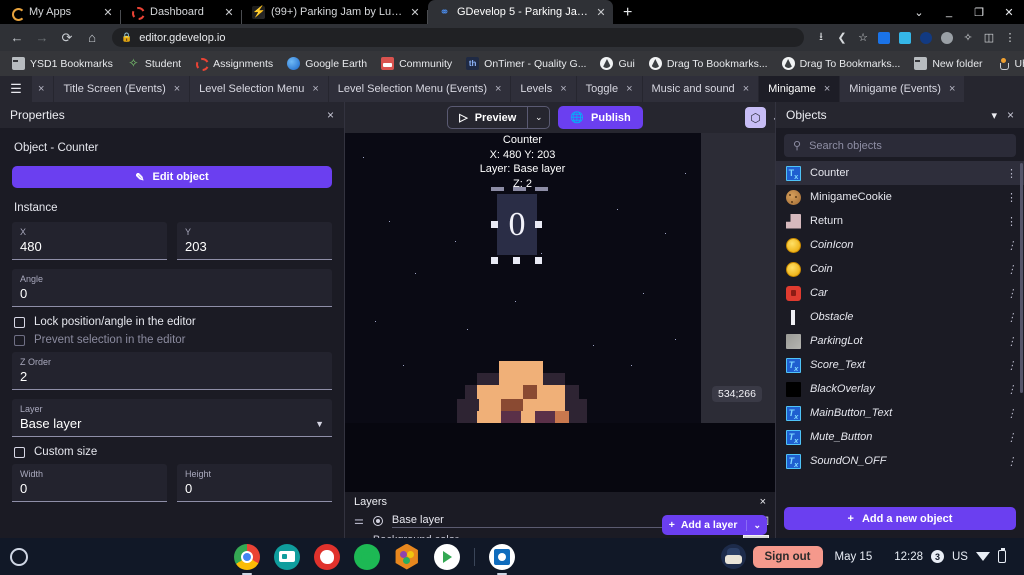  I want to click on browser-tab-gdevelop: ⚭ GDevelop 5 - Parking Jam - GDe ✕, so click(520, 12).